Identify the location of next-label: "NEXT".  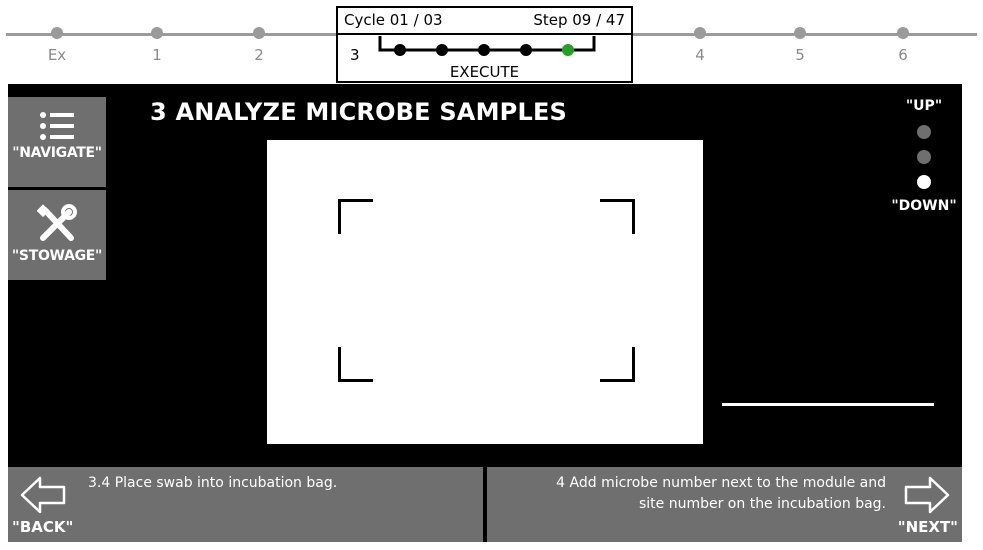
(927, 527).